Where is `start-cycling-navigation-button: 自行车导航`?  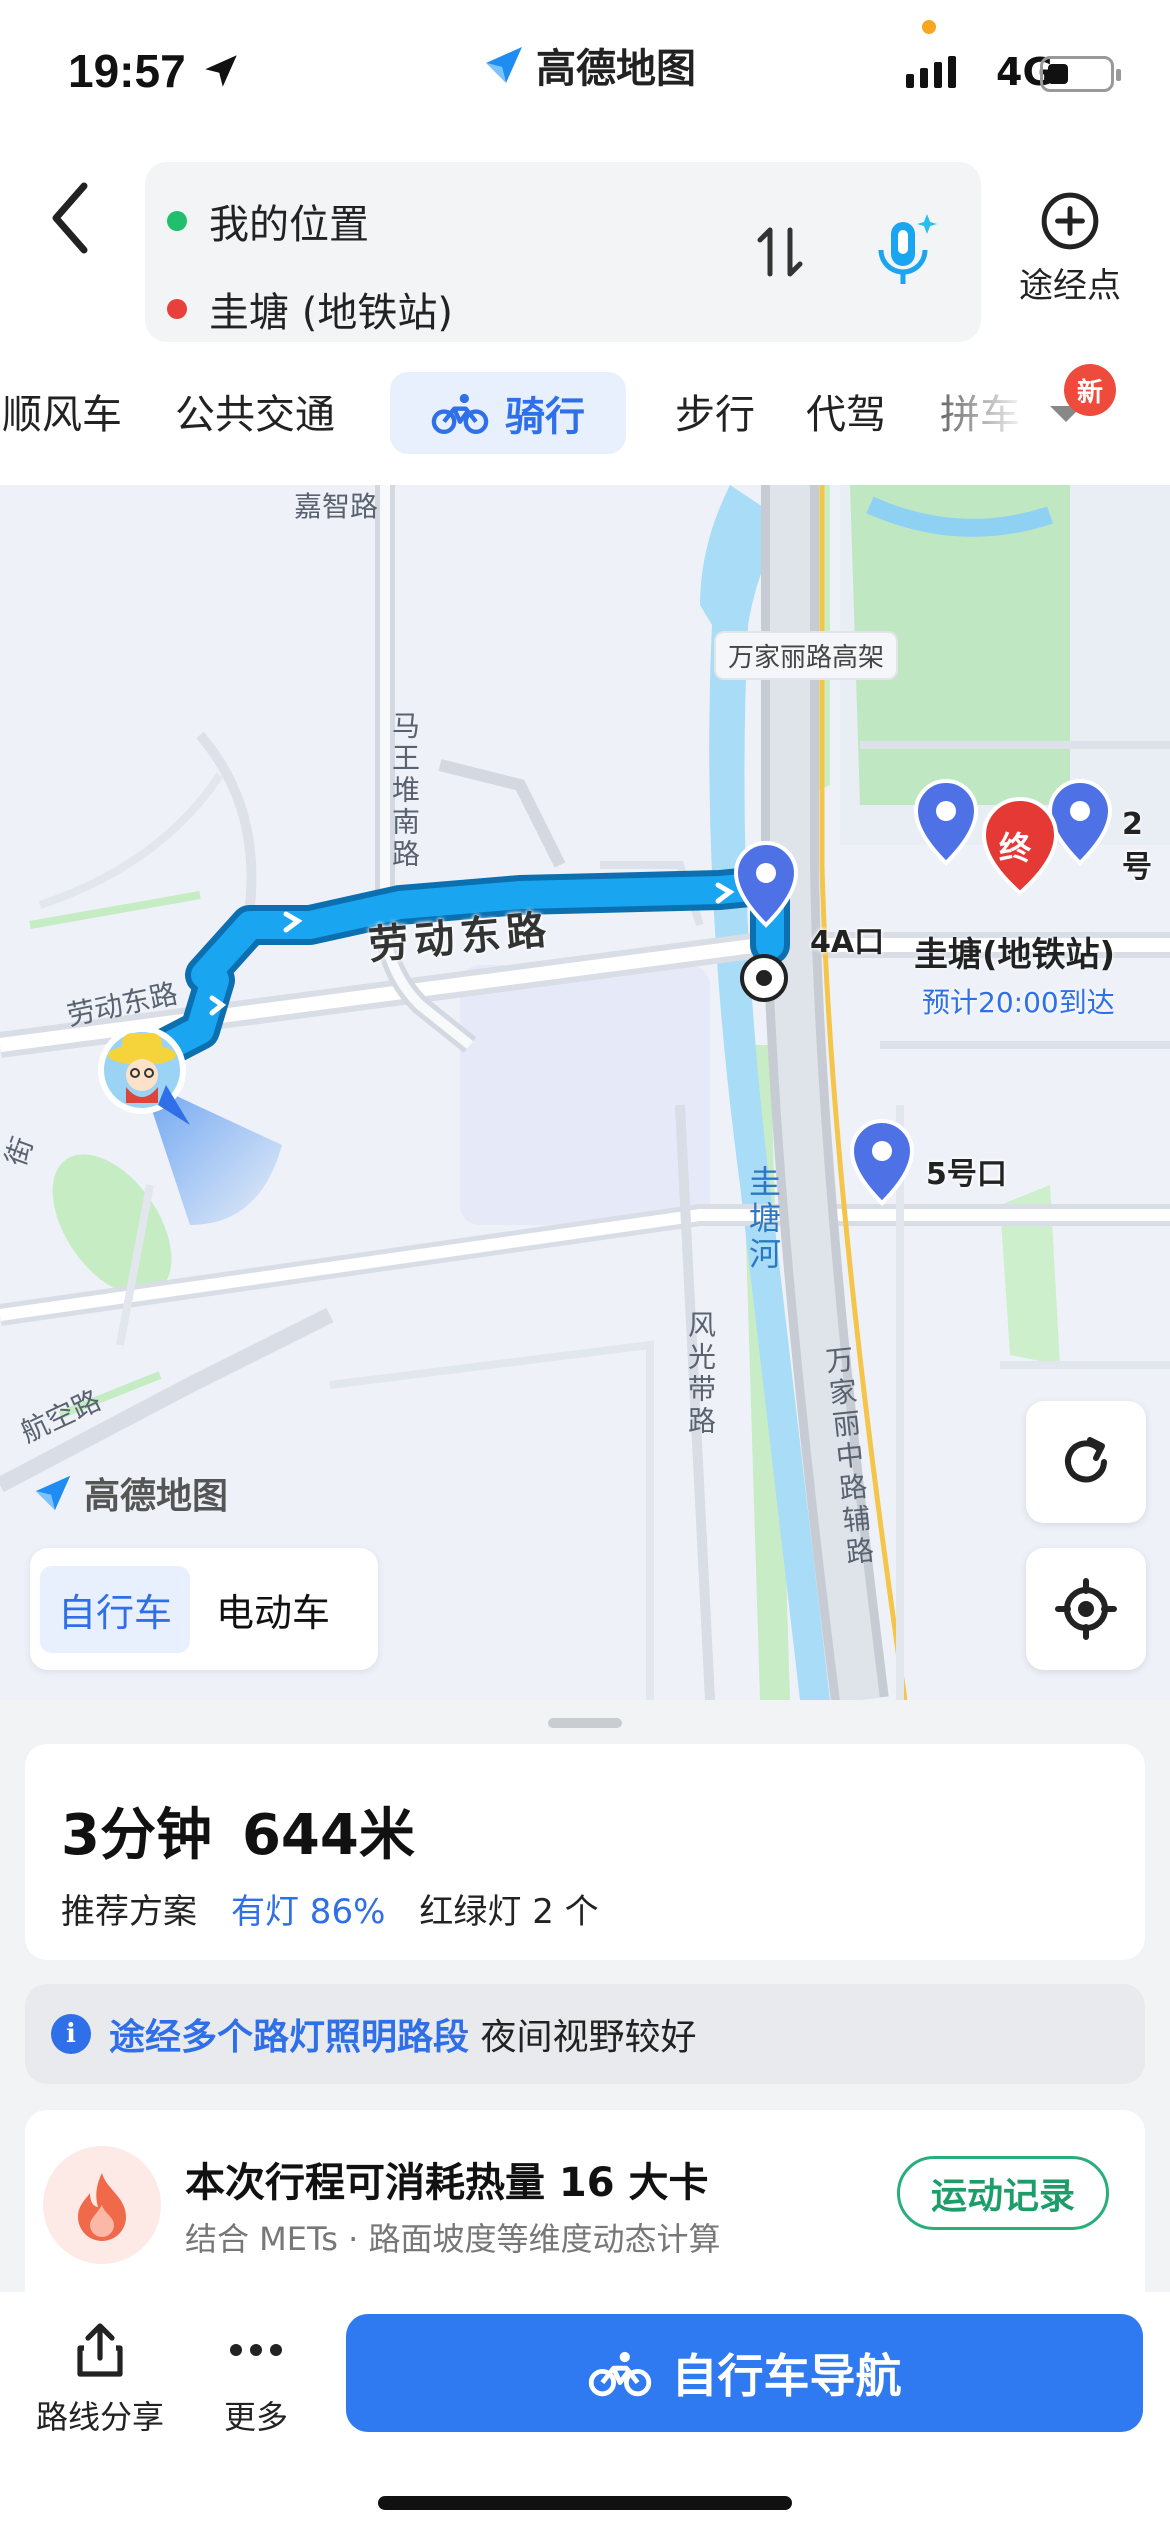 start-cycling-navigation-button: 自行车导航 is located at coordinates (744, 2373).